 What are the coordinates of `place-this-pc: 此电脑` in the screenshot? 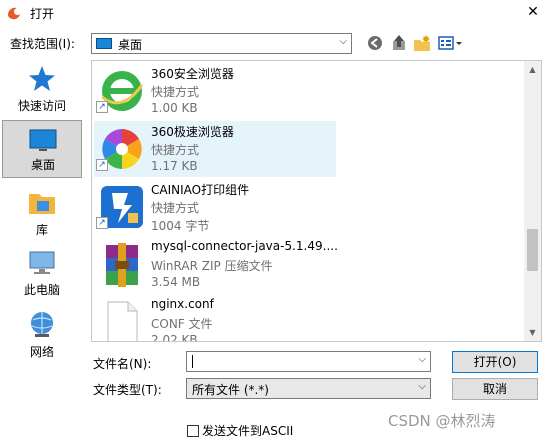 It's located at (42, 273).